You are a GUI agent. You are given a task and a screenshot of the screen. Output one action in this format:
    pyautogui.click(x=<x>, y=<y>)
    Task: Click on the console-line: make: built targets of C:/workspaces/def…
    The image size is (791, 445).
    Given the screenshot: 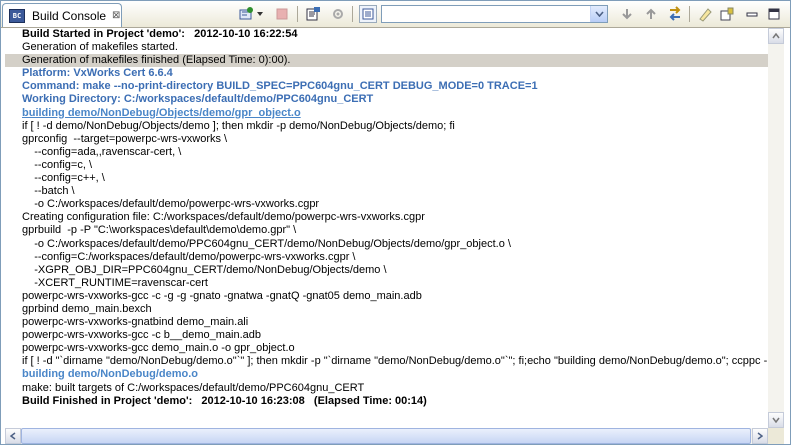 What is the action you would take?
    pyautogui.click(x=193, y=387)
    